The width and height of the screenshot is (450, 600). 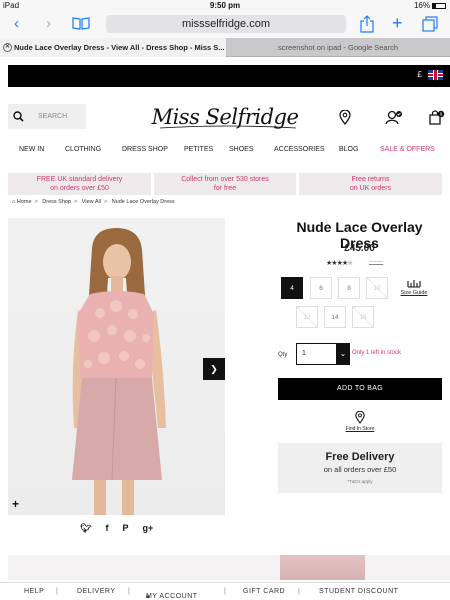 I want to click on nav-item-clothing: CLOTHING, so click(x=83, y=149).